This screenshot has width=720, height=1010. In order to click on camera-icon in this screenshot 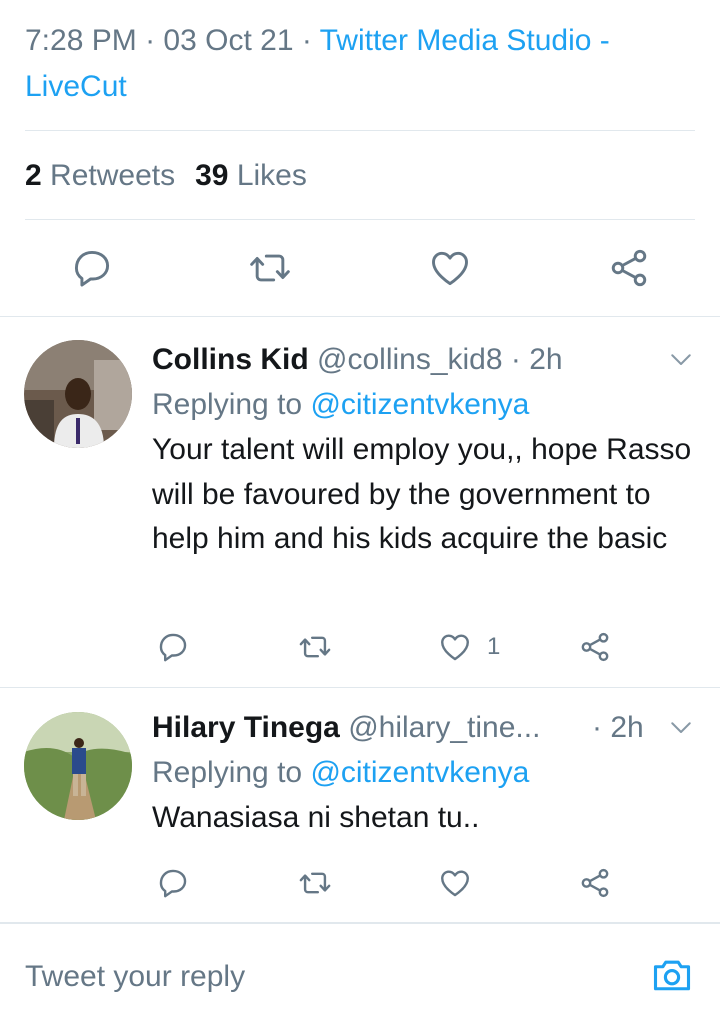, I will do `click(672, 975)`.